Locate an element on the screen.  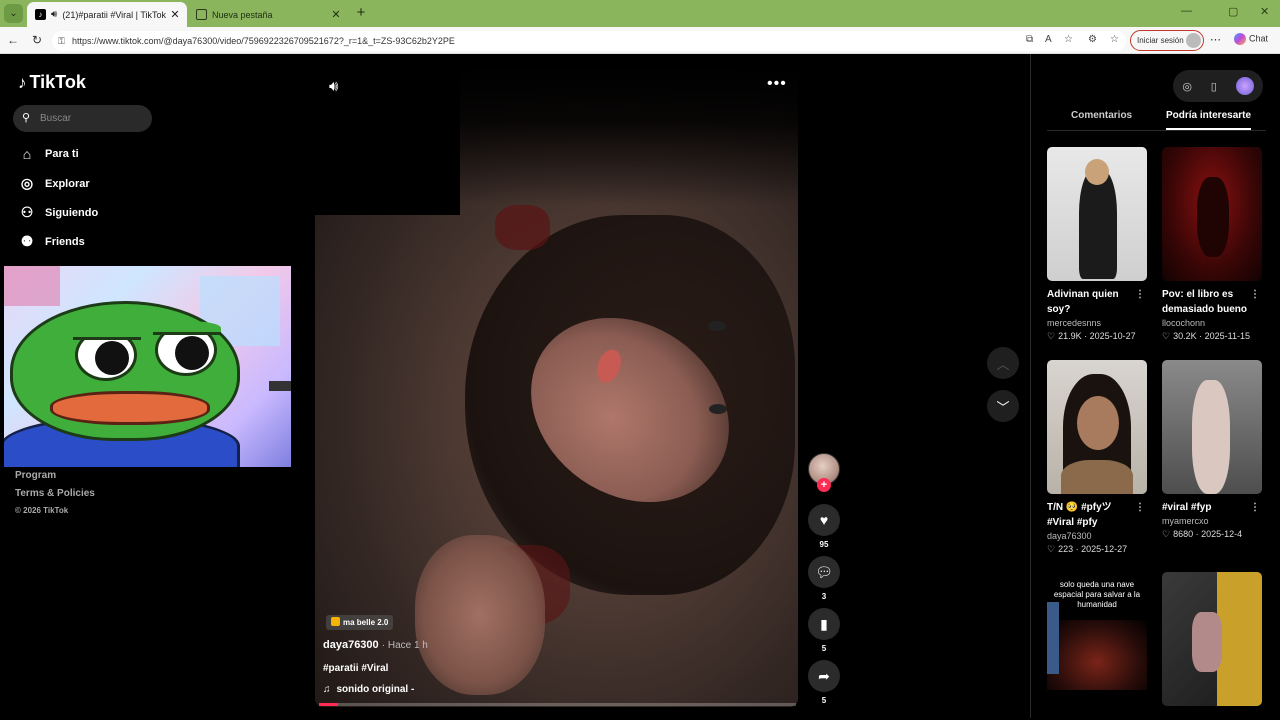
footer-link-program: Program is located at coordinates (35, 475).